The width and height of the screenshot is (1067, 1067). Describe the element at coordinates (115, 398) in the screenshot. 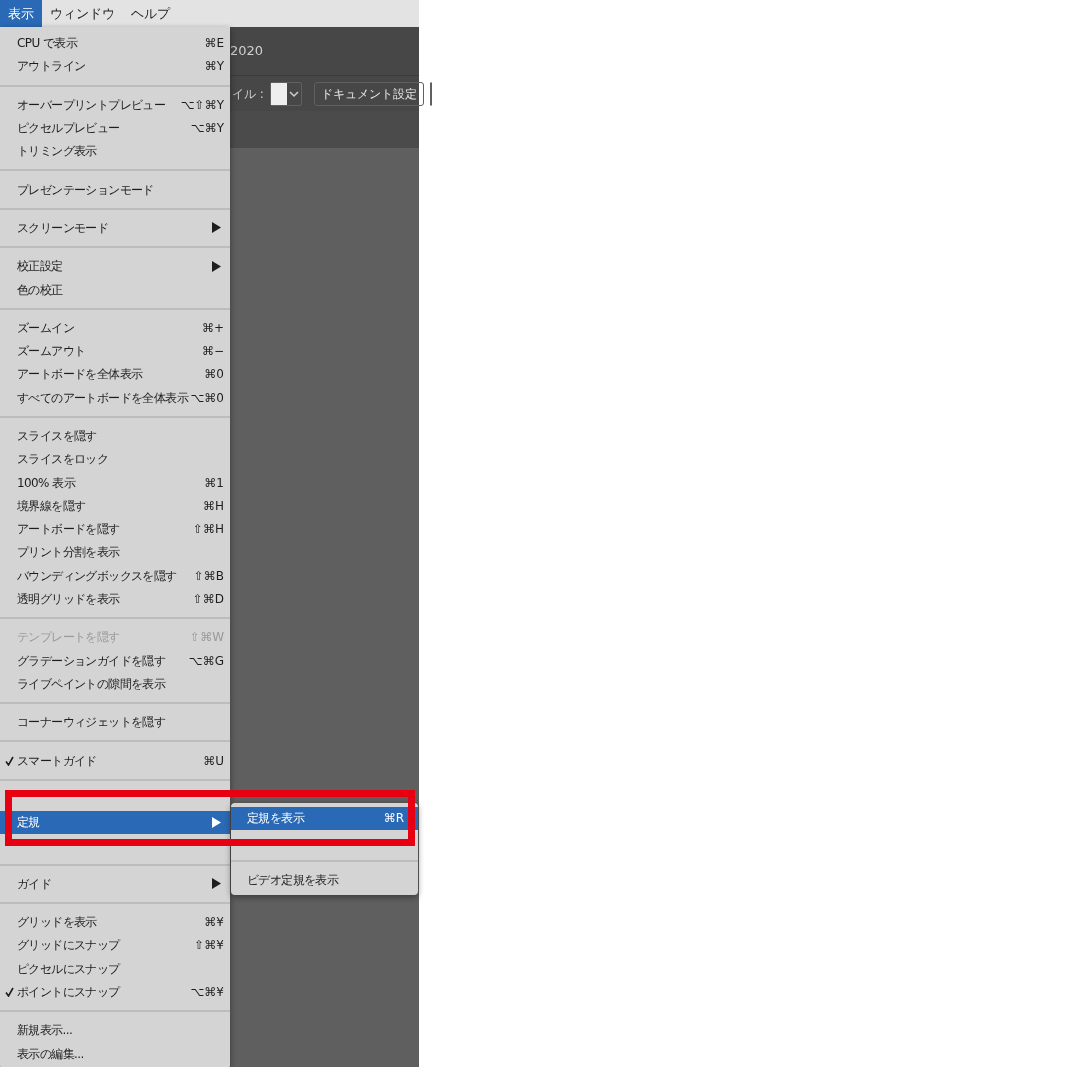

I see `menu-item: すべてのアートボードを全体表示 ⌥⌘0` at that location.